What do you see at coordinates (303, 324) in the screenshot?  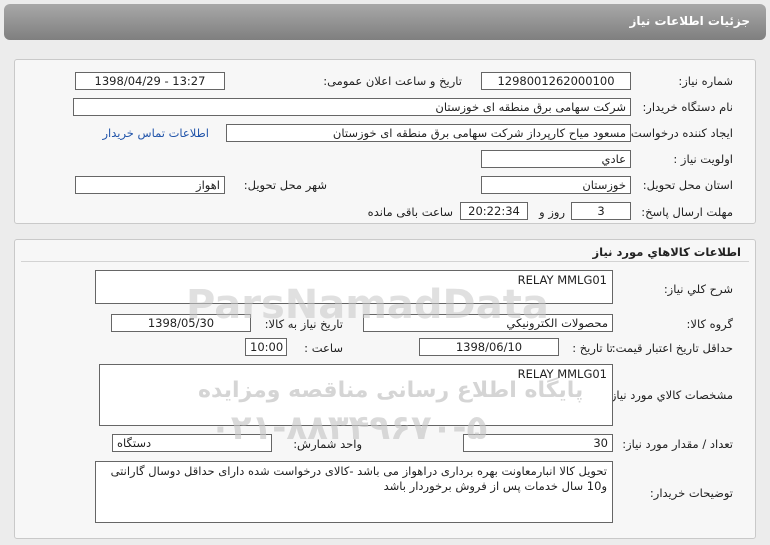 I see `need-date-label: تاریخ نیاز به کالا:` at bounding box center [303, 324].